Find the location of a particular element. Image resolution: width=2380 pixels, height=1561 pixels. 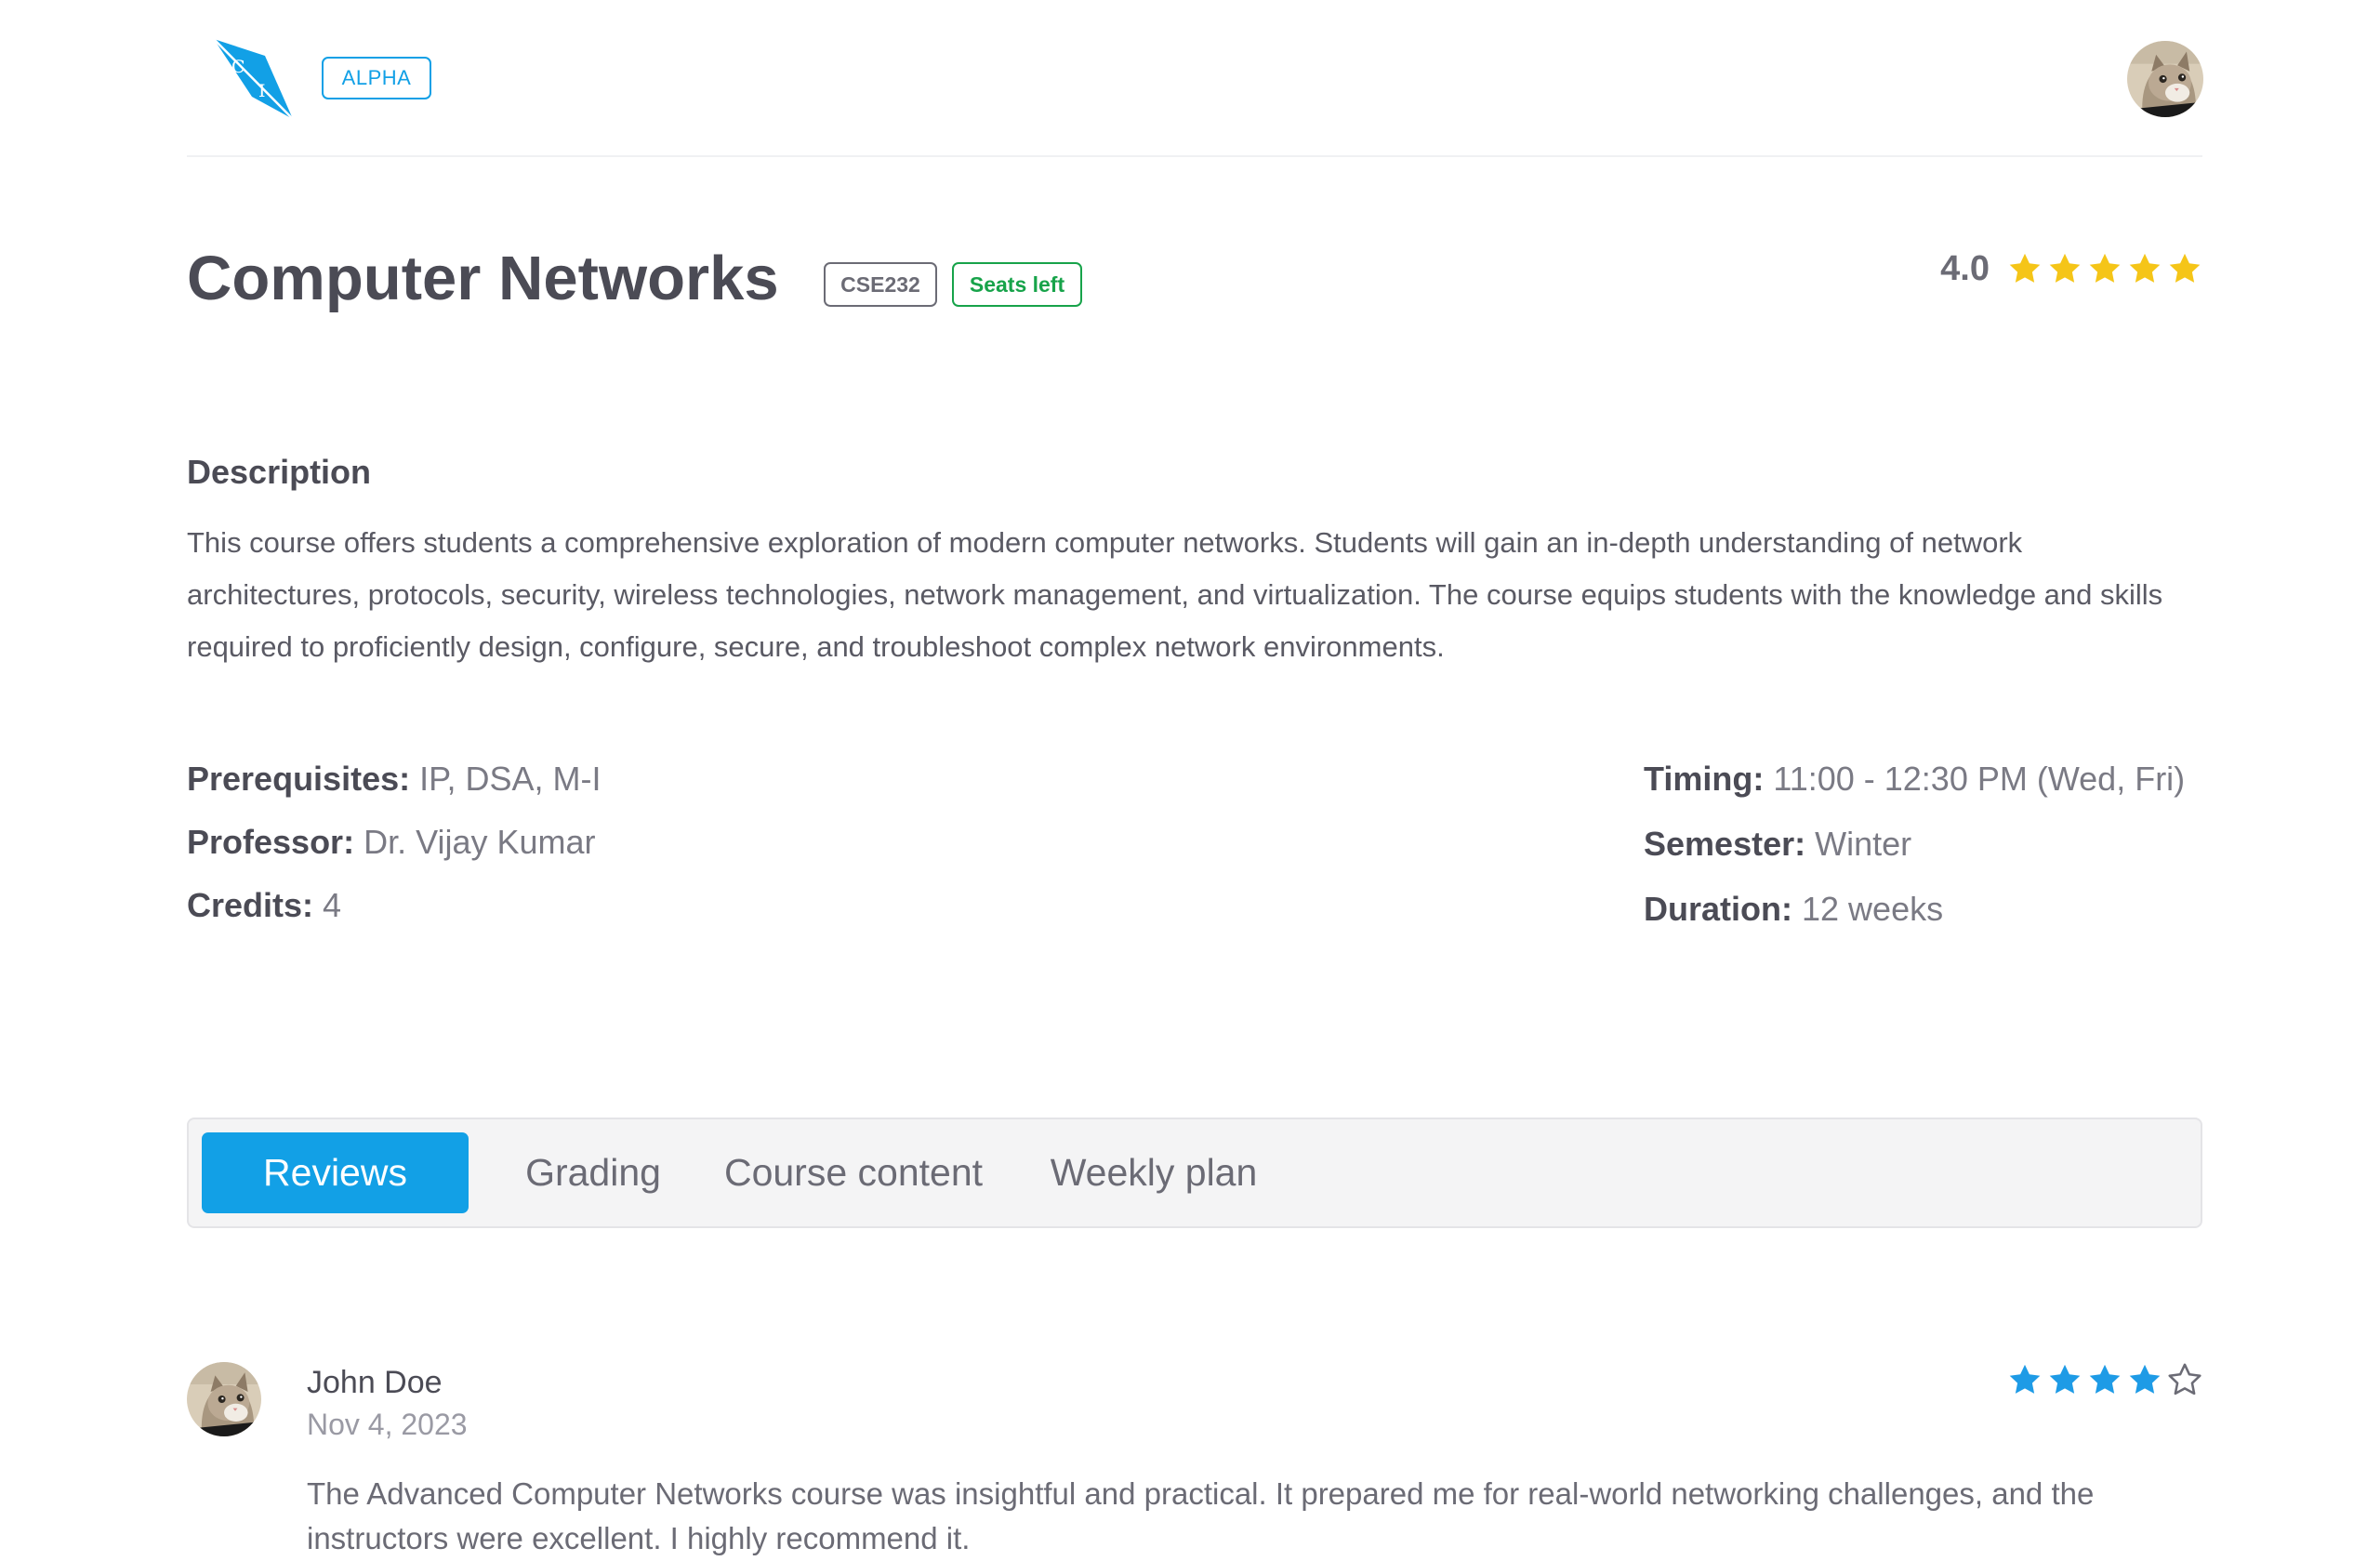

info-professor: Professor: Dr. Vijay Kumar is located at coordinates (394, 852).